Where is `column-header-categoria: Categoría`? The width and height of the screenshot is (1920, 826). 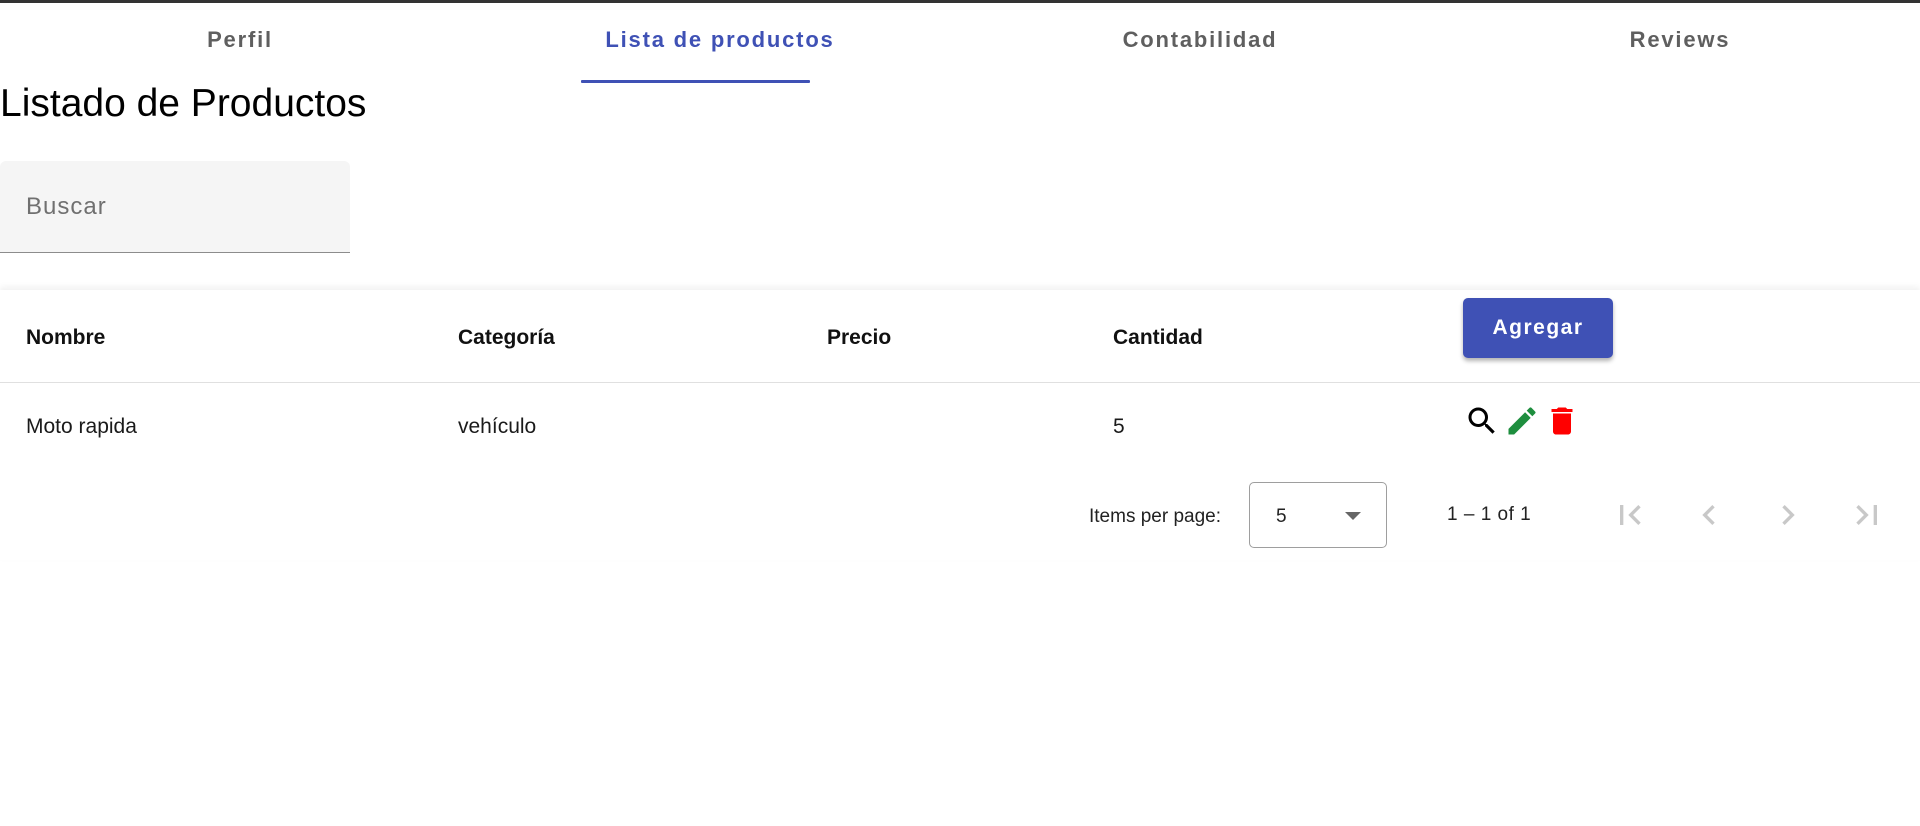 column-header-categoria: Categoría is located at coordinates (506, 337).